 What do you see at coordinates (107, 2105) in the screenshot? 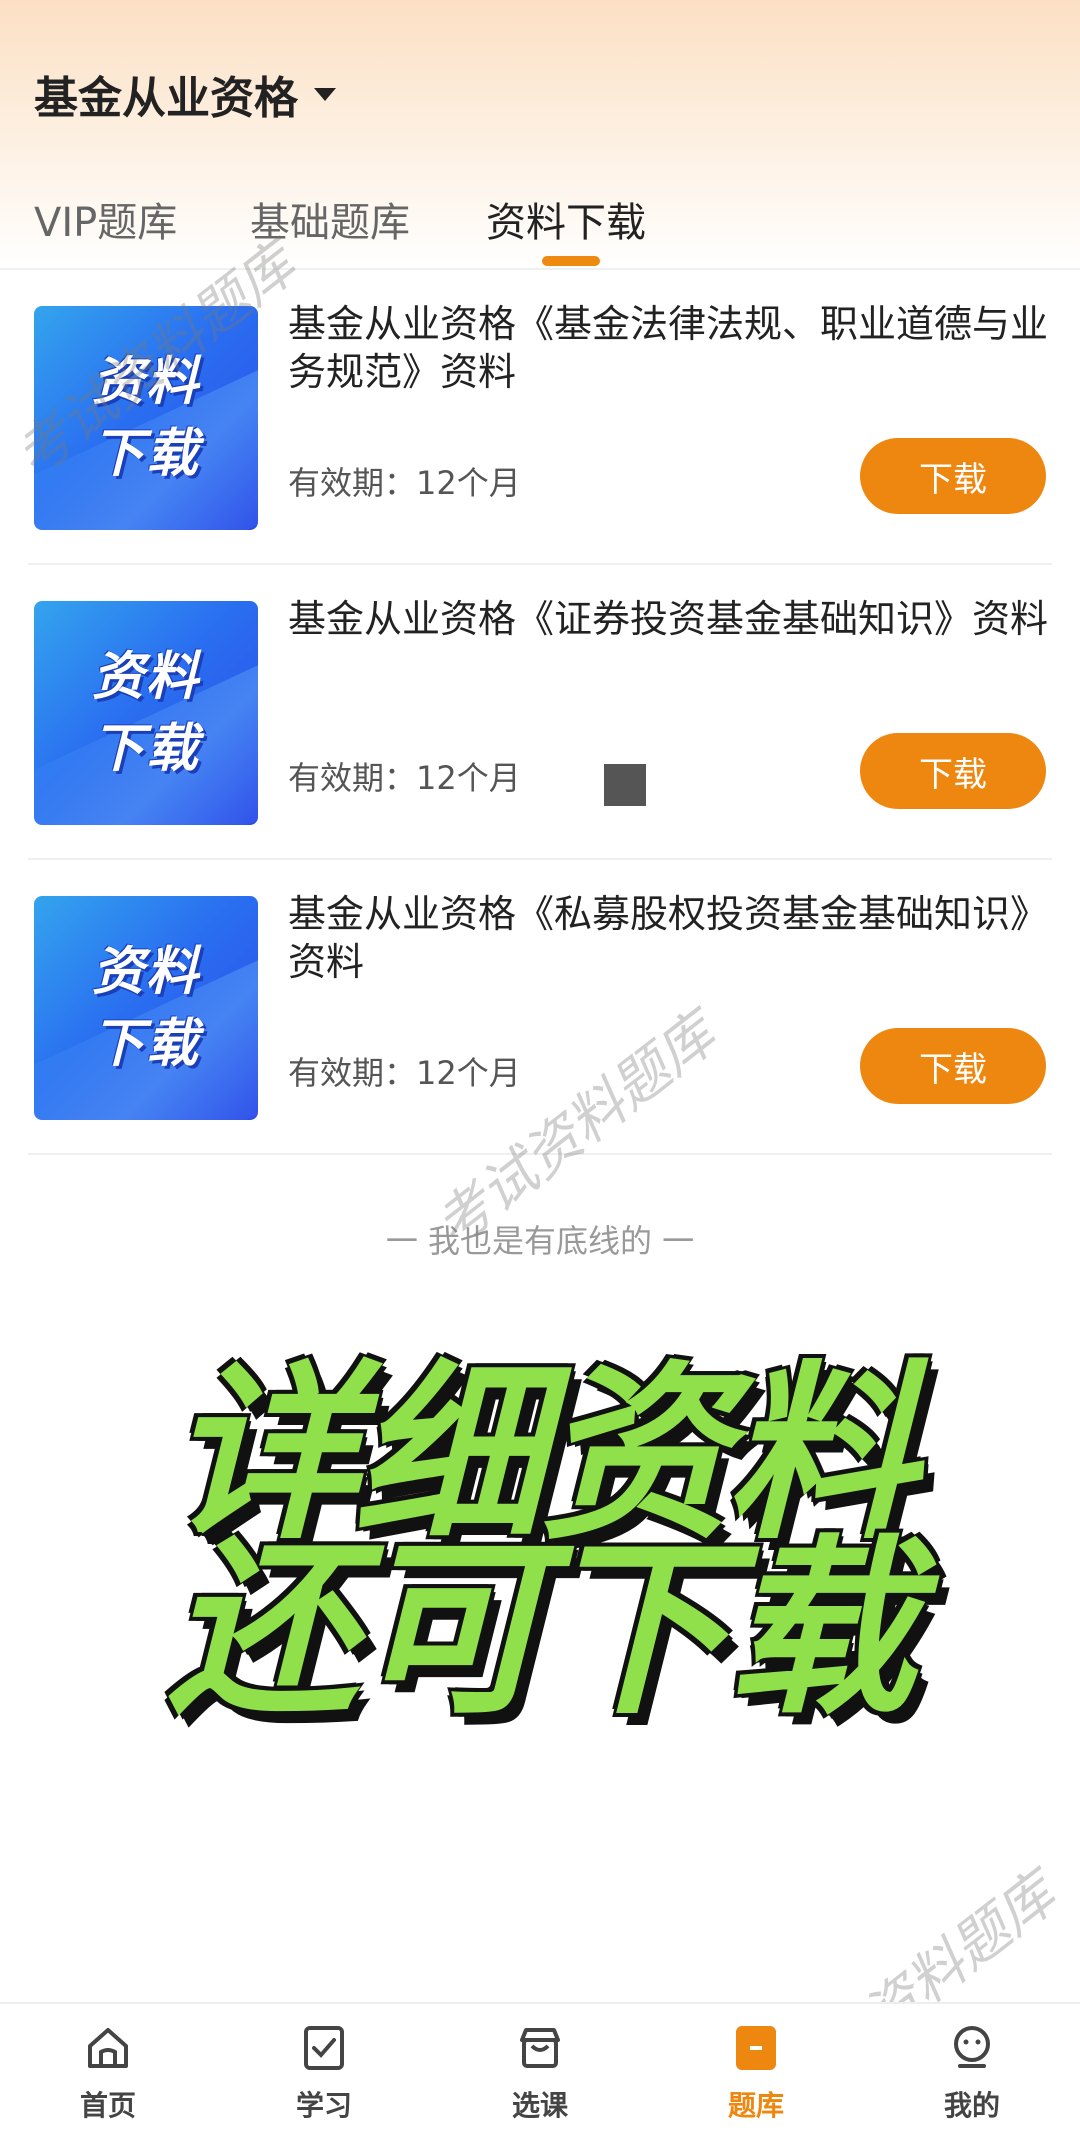
I see `nav-label: 首页` at bounding box center [107, 2105].